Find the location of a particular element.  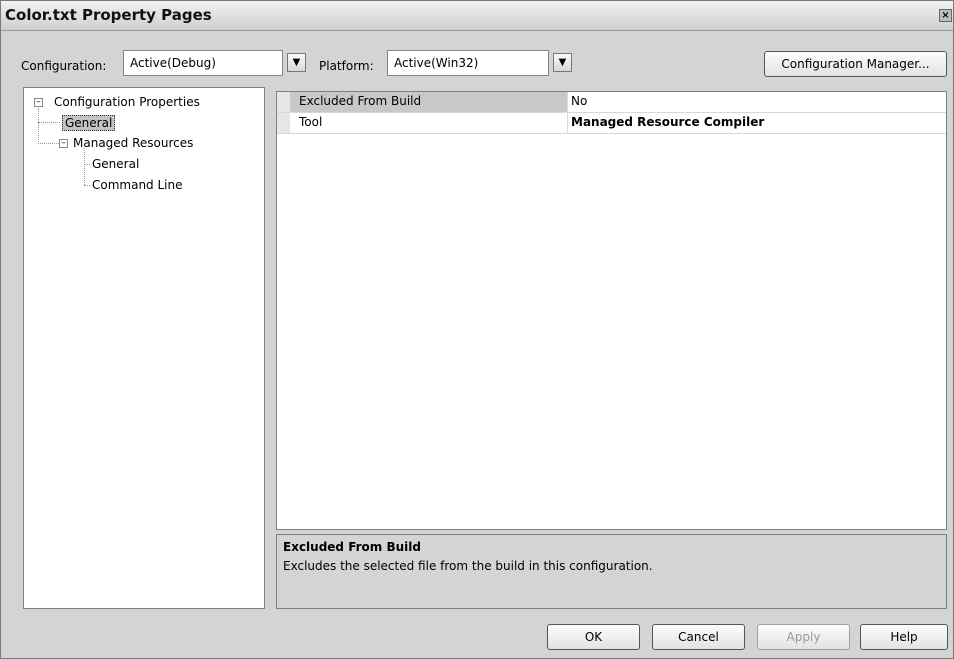

apply-button: Apply is located at coordinates (803, 637).